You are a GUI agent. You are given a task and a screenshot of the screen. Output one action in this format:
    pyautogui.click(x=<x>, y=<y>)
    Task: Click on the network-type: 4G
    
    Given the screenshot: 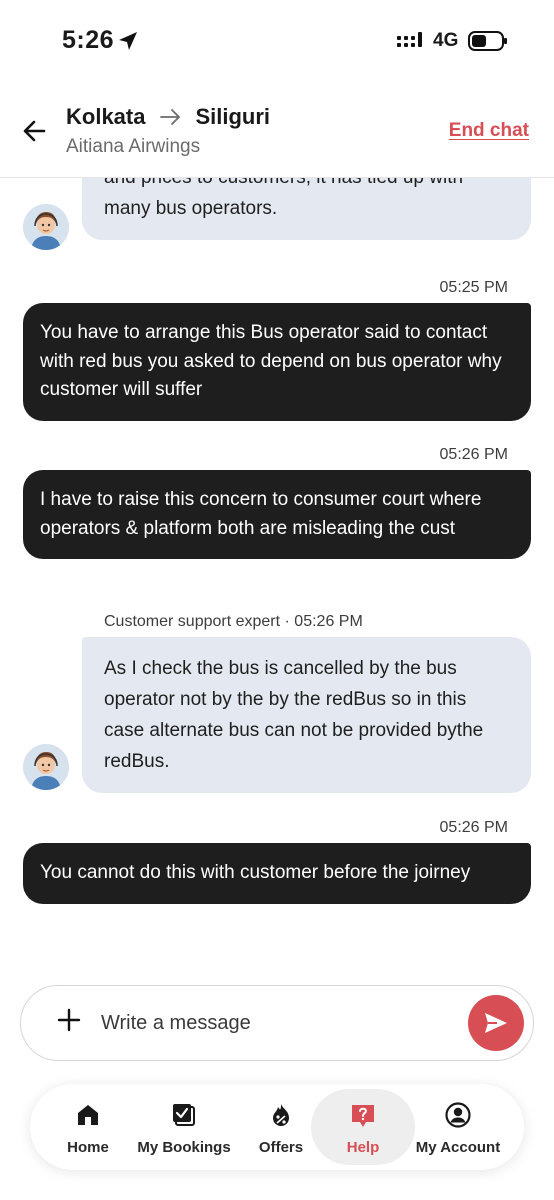 What is the action you would take?
    pyautogui.click(x=446, y=40)
    